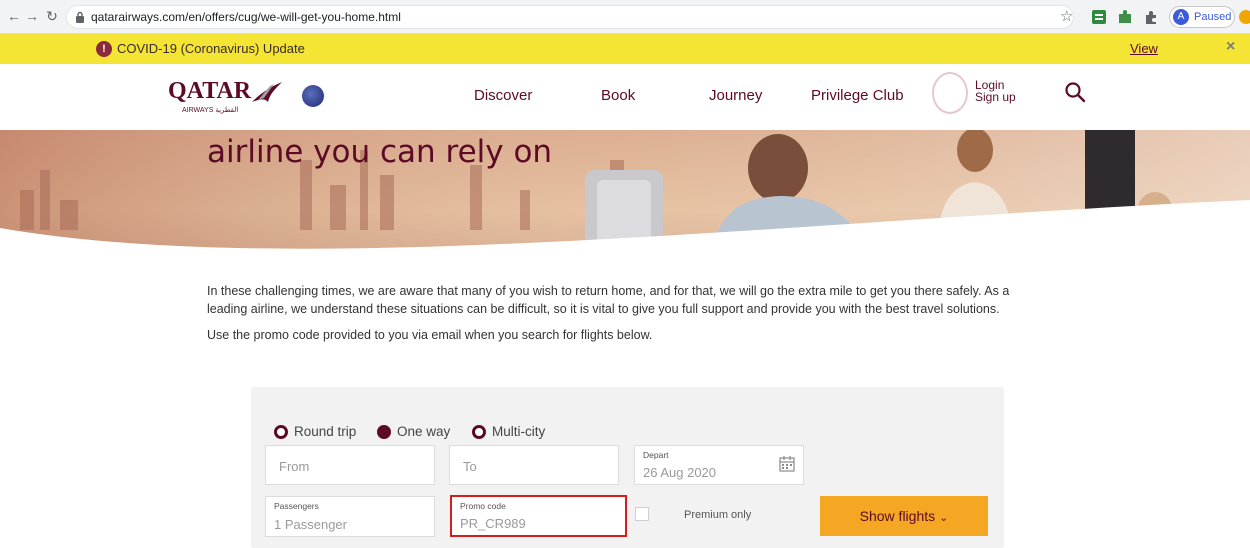 The image size is (1250, 548). What do you see at coordinates (14, 16) in the screenshot?
I see `back-icon: ←` at bounding box center [14, 16].